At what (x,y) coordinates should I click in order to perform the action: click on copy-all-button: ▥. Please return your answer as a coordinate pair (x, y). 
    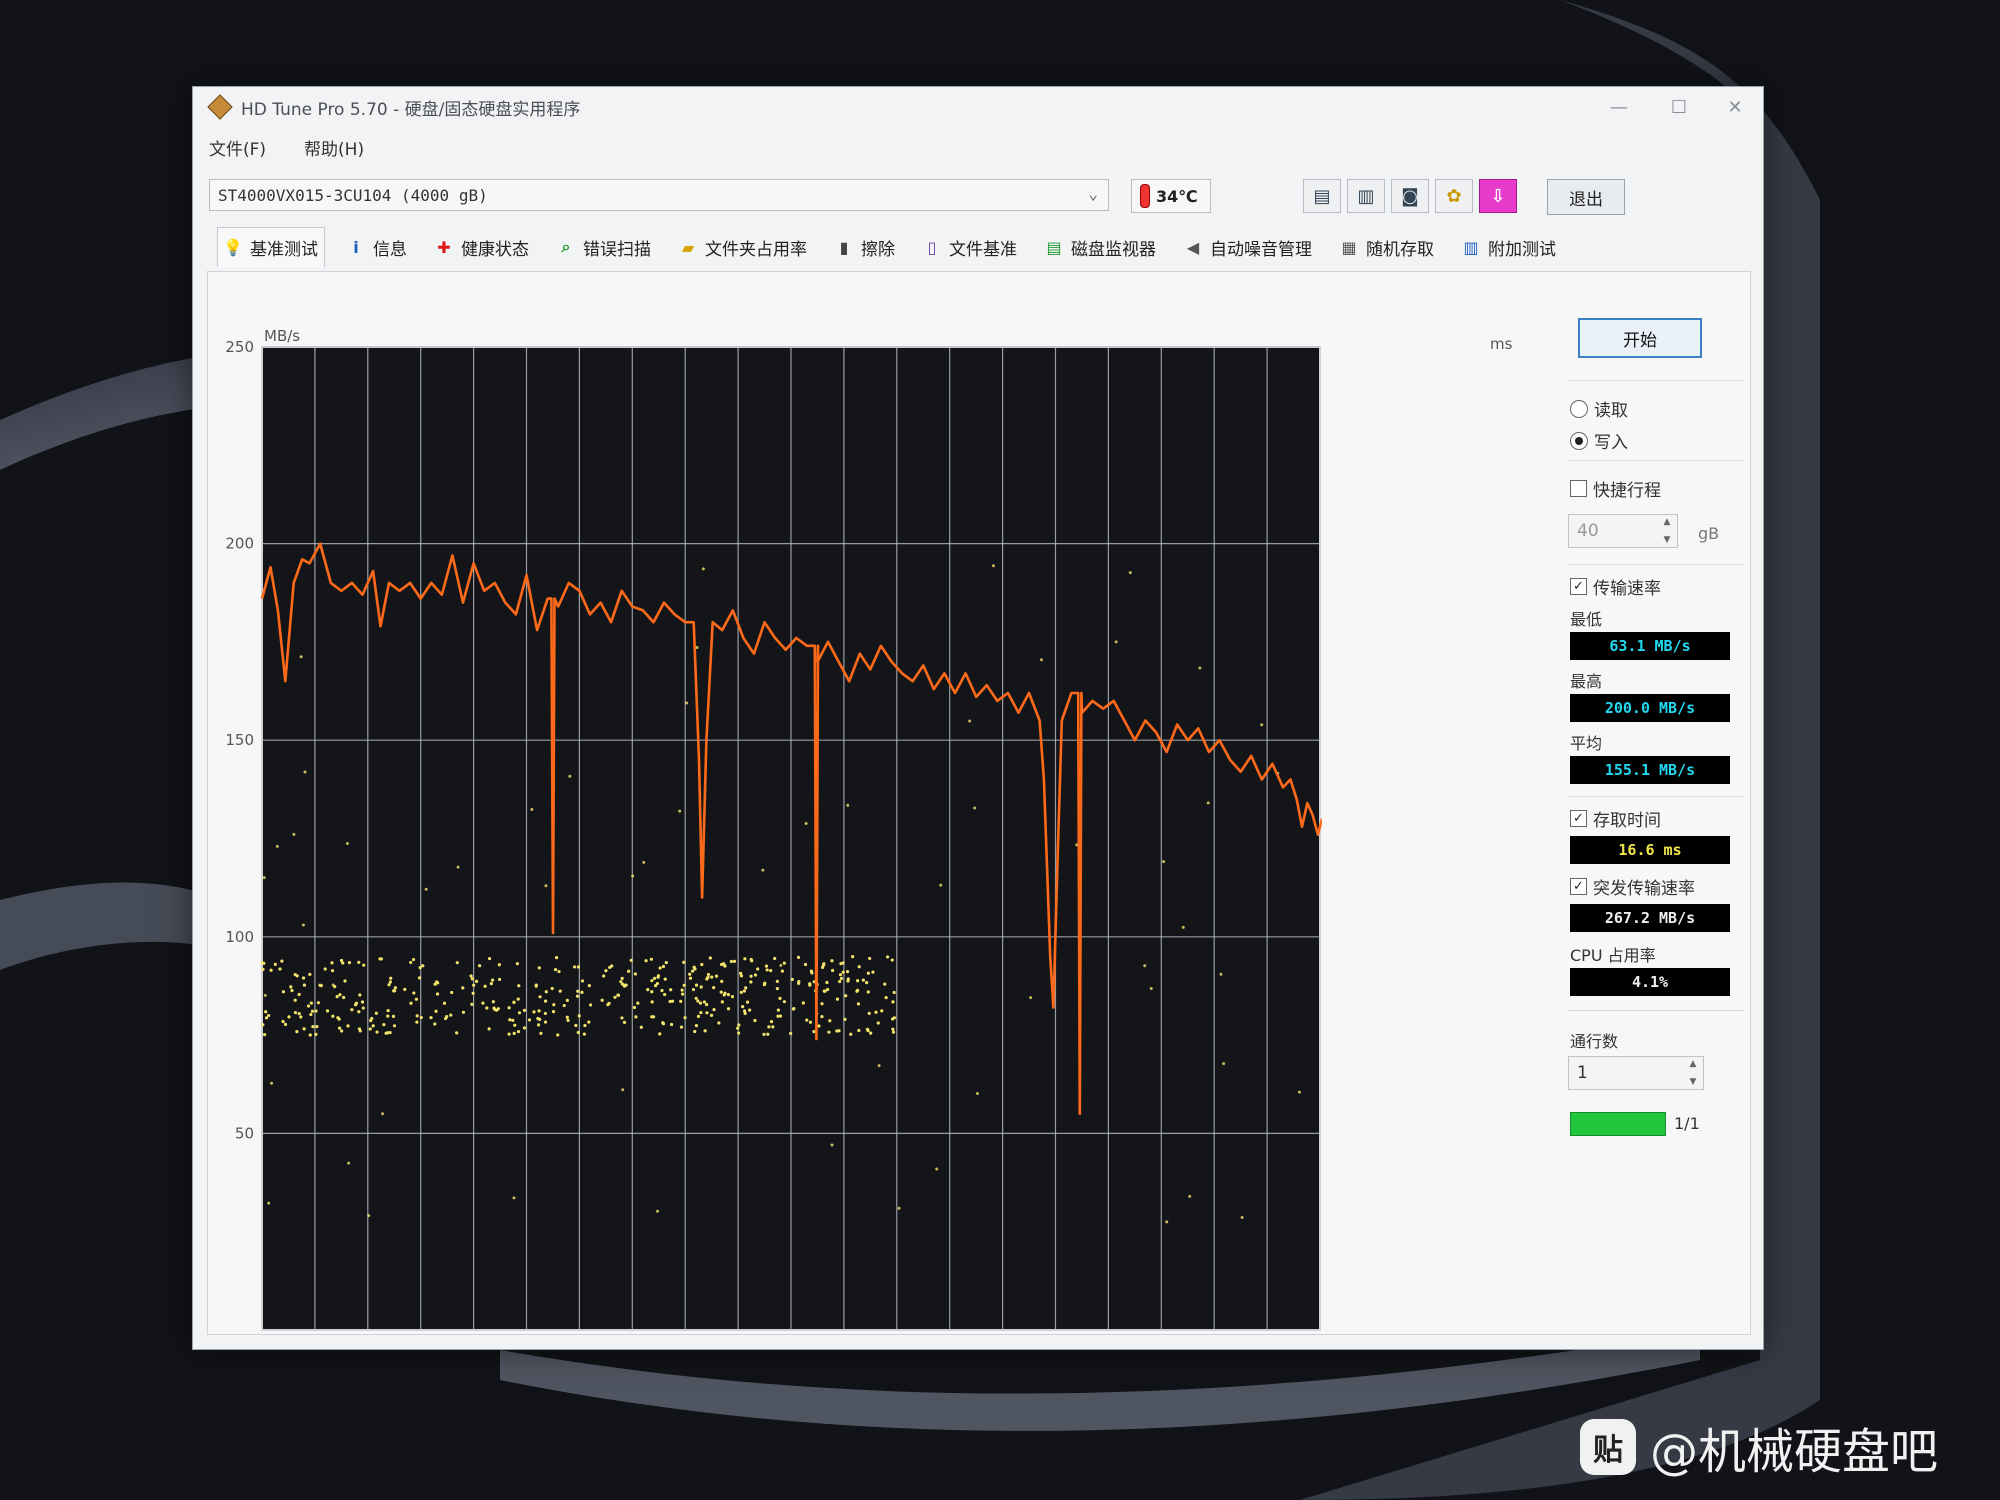
    Looking at the image, I should click on (1366, 196).